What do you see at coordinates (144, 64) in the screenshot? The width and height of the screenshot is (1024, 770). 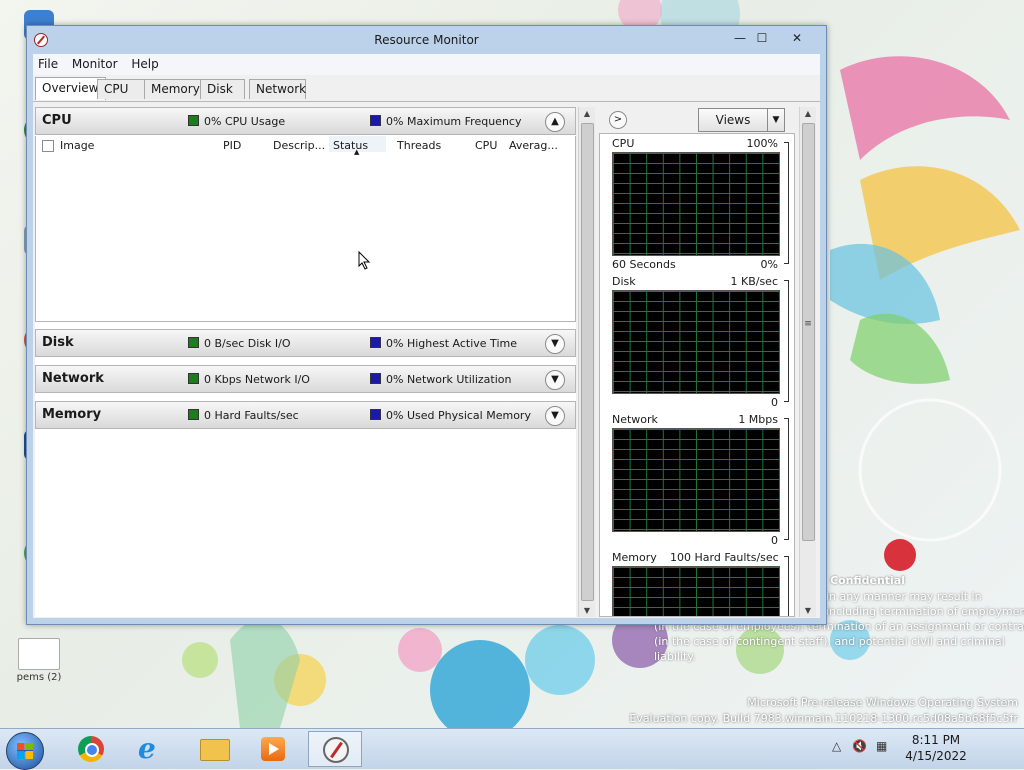 I see `menu-help: Help` at bounding box center [144, 64].